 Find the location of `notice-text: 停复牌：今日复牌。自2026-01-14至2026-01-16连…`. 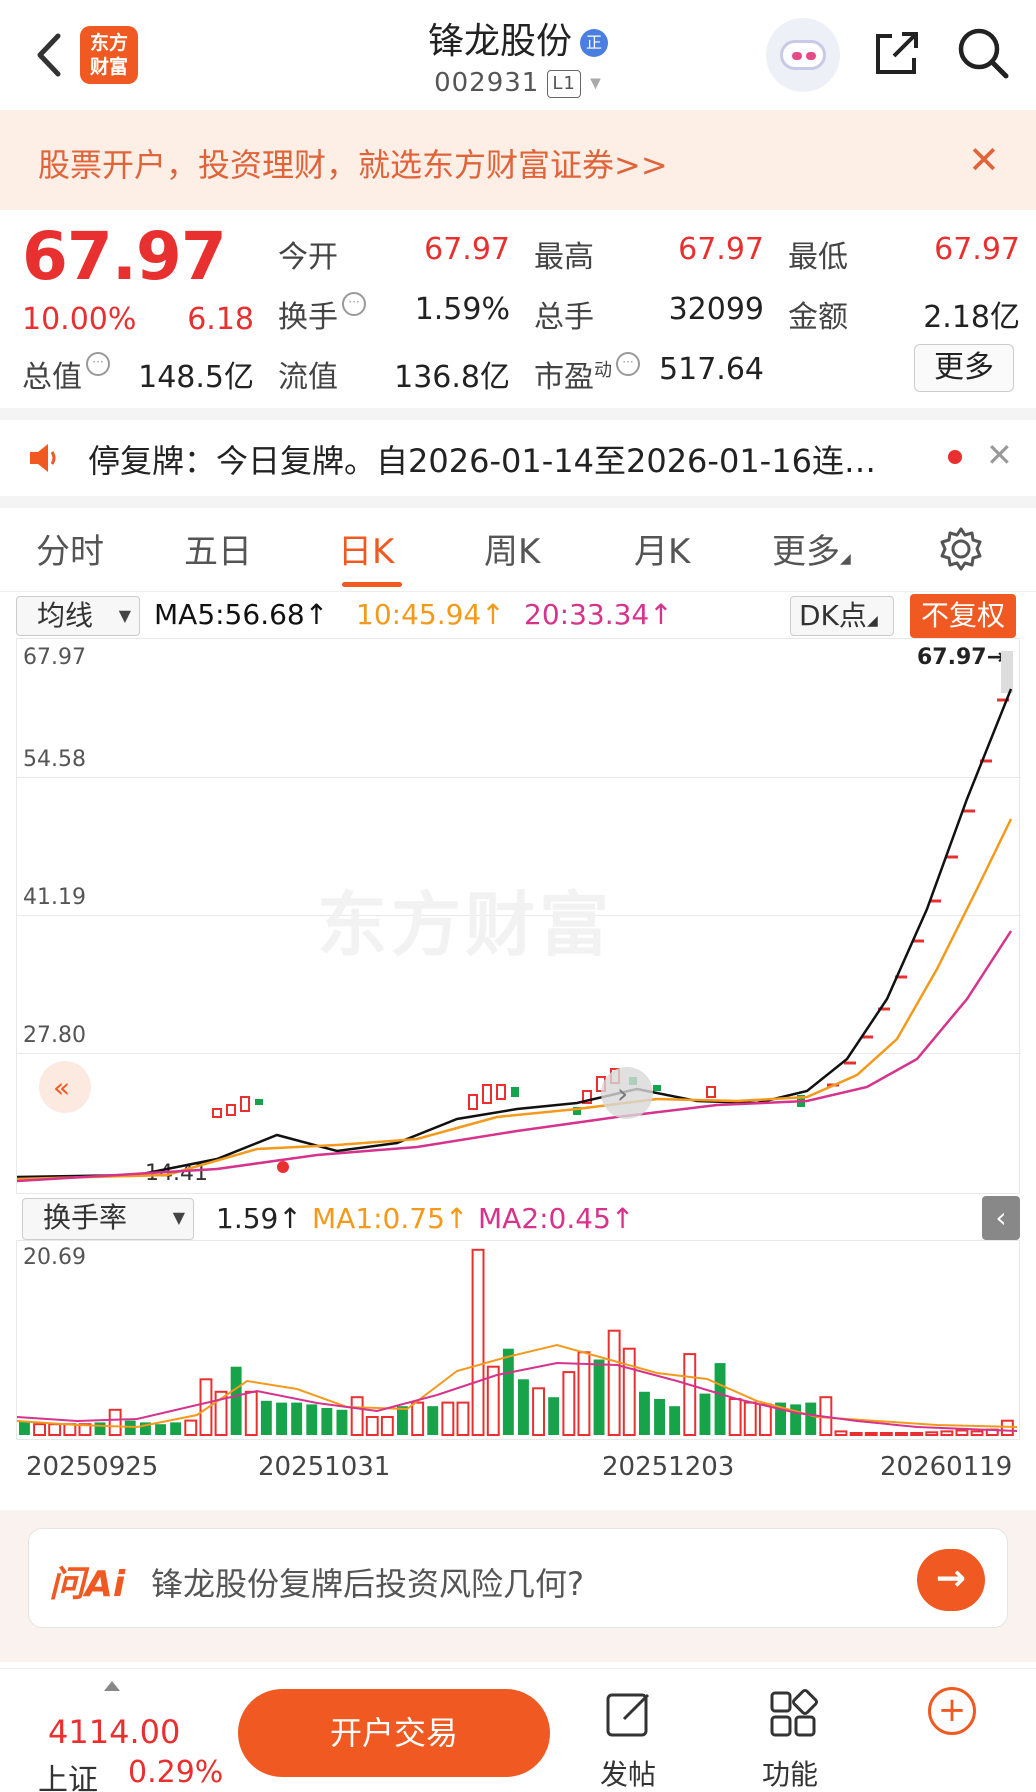

notice-text: 停复牌：今日复牌。自2026-01-14至2026-01-16连… is located at coordinates (498, 459).